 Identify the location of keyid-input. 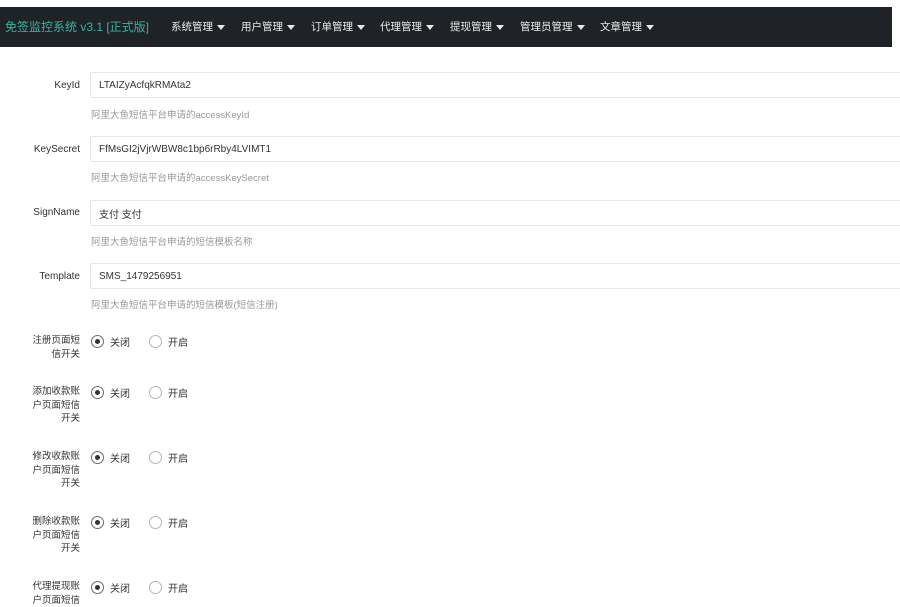
(495, 85).